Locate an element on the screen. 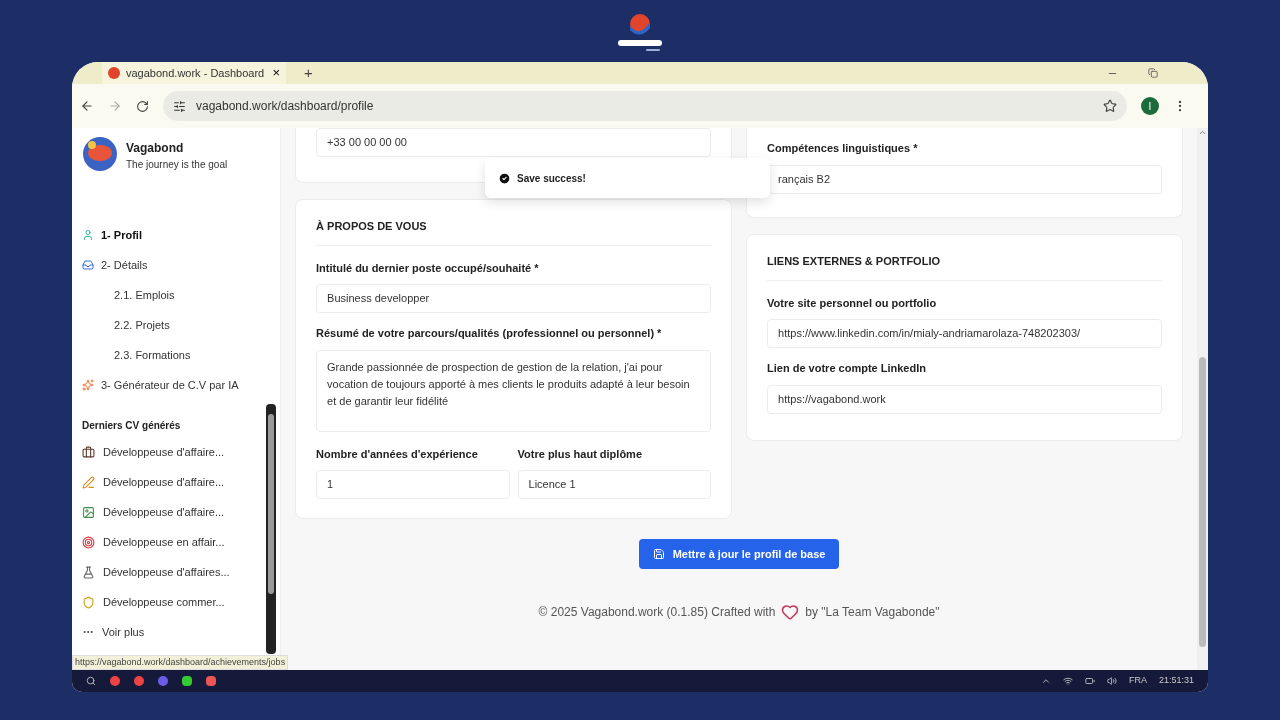 The image size is (1280, 720). field-label: Intitulé du dernier poste occupé/souhaité * is located at coordinates (428, 268).